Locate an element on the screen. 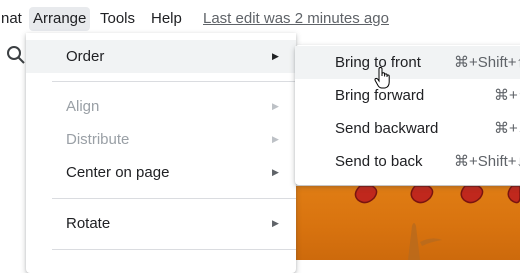 The image size is (520, 273). submenu-item-label: Send to back is located at coordinates (379, 161).